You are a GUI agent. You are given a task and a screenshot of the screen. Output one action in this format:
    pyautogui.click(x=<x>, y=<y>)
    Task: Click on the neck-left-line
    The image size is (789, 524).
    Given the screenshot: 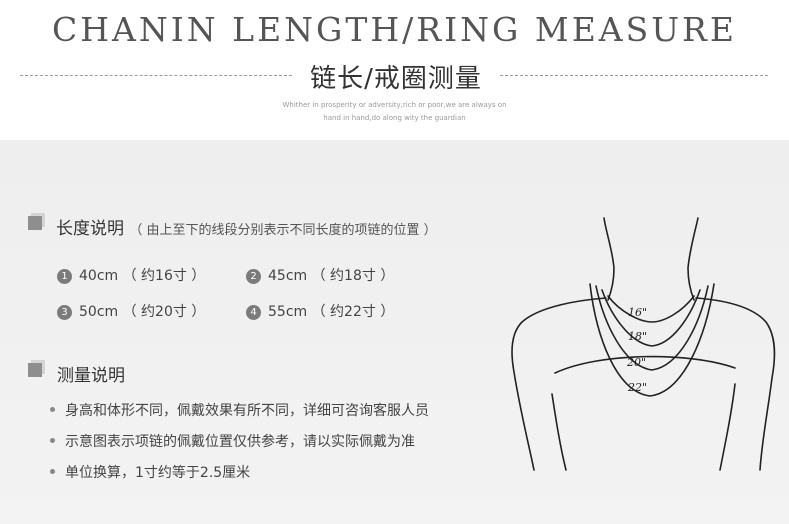 What is the action you would take?
    pyautogui.click(x=609, y=259)
    